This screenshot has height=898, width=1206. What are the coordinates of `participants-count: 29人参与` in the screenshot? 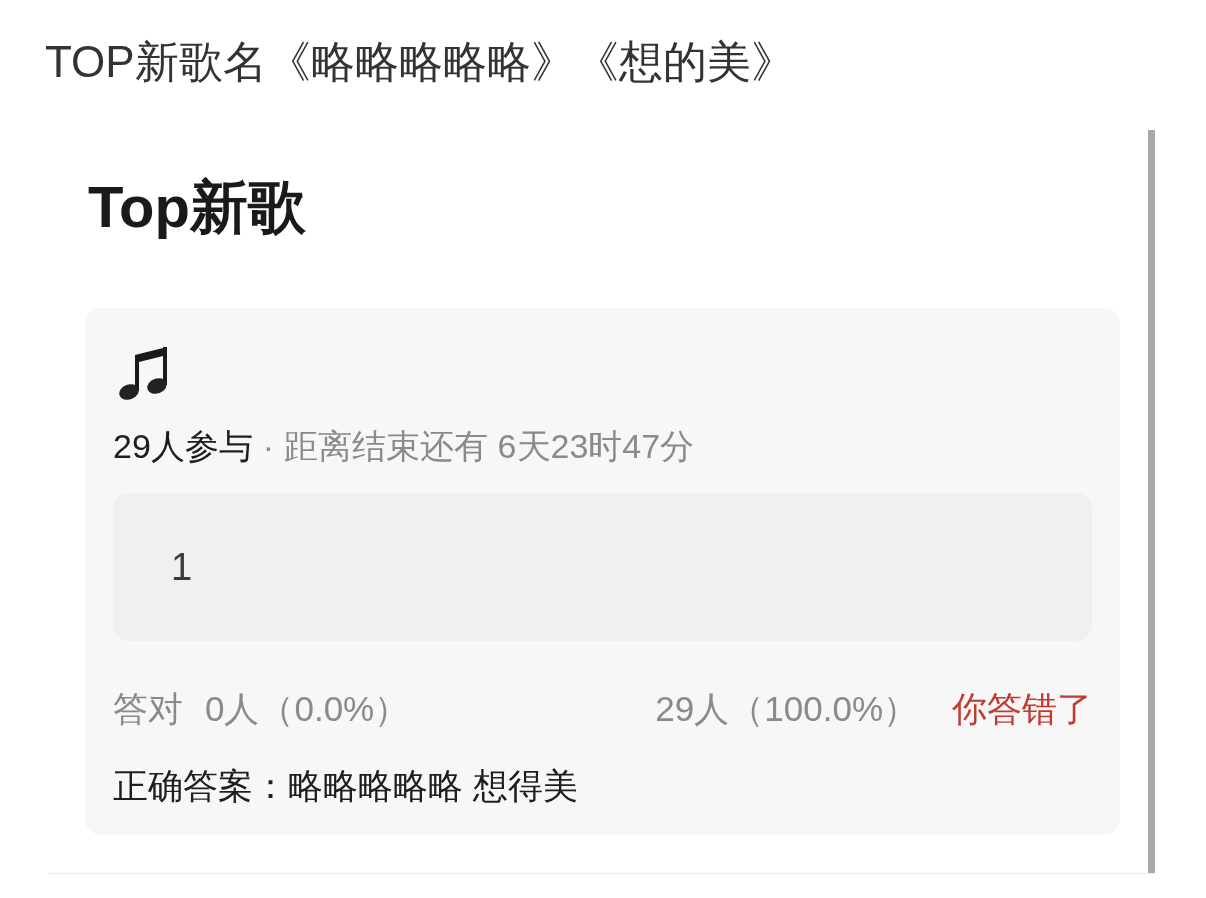 It's located at (183, 446).